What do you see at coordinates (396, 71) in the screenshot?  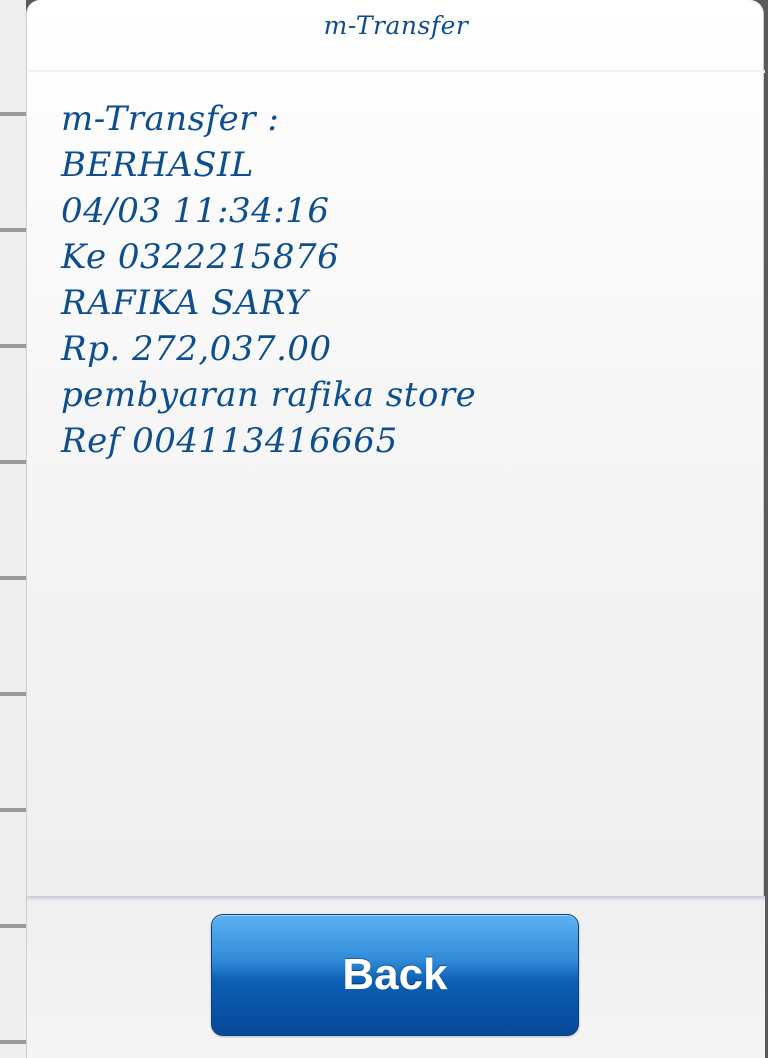 I see `title-divider` at bounding box center [396, 71].